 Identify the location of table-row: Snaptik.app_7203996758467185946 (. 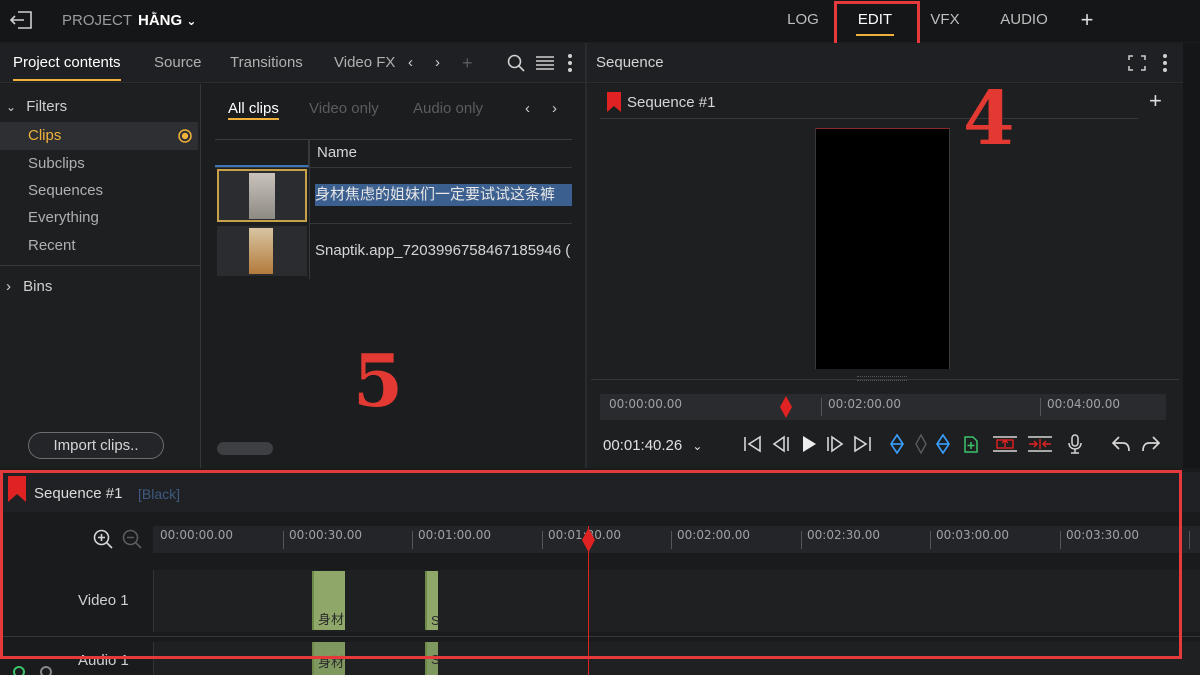
(393, 251).